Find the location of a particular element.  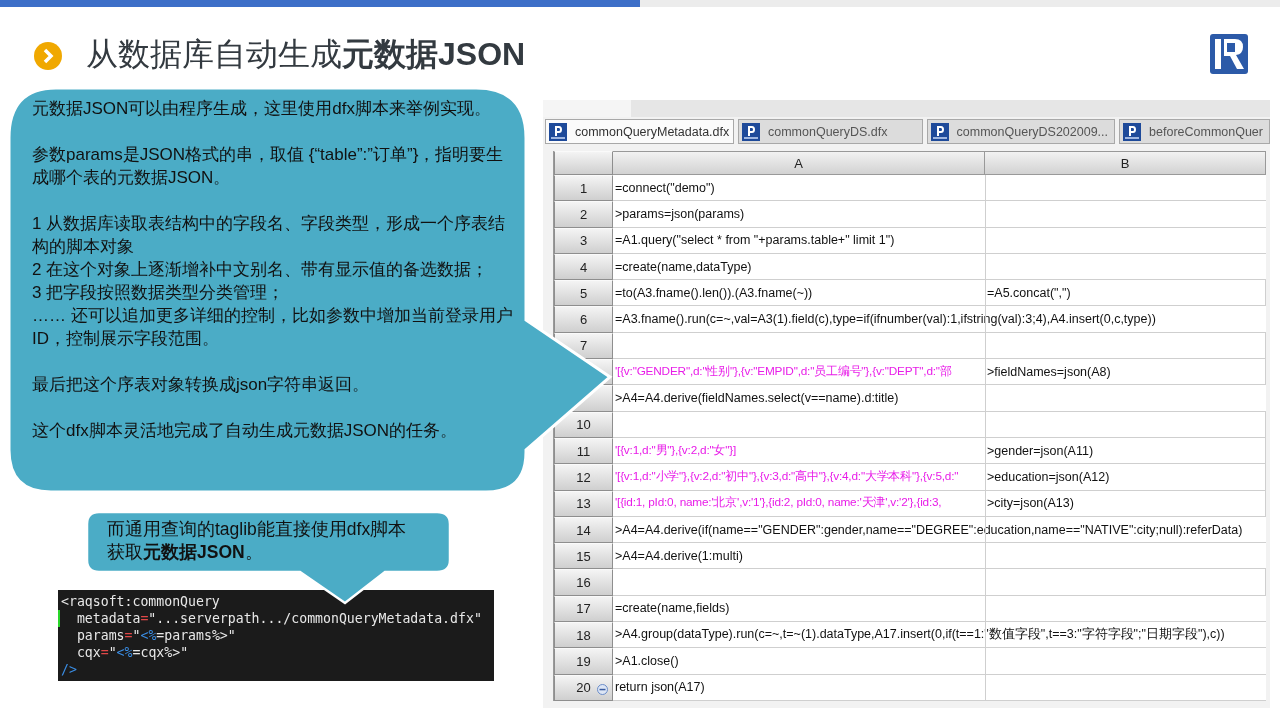

table-cell: >education=json(A12) is located at coordinates (1125, 477).